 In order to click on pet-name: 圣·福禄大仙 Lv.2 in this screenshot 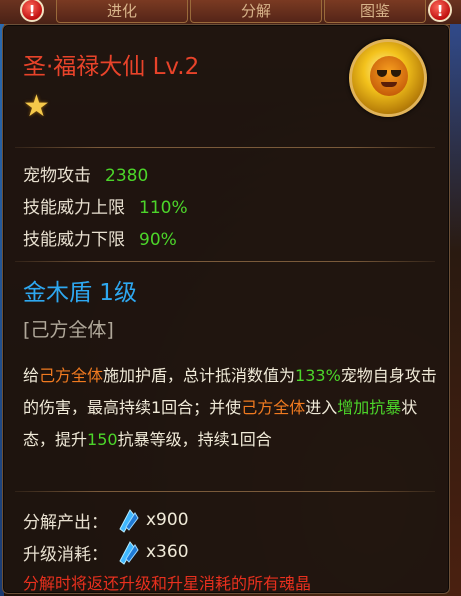, I will do `click(111, 67)`.